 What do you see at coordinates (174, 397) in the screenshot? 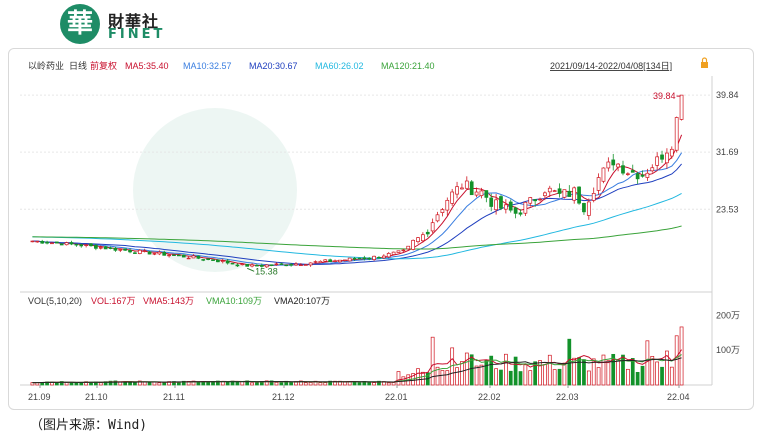
I see `date-tick-label: 21.11` at bounding box center [174, 397].